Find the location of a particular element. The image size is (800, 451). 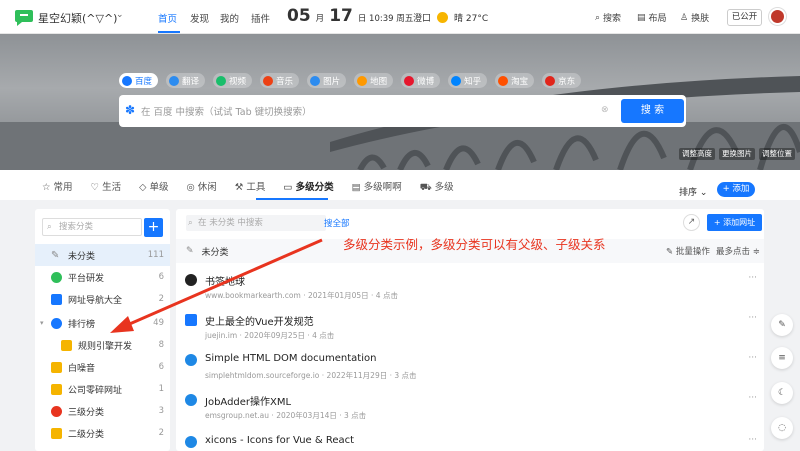

moon-icon: ☾ is located at coordinates (782, 393).